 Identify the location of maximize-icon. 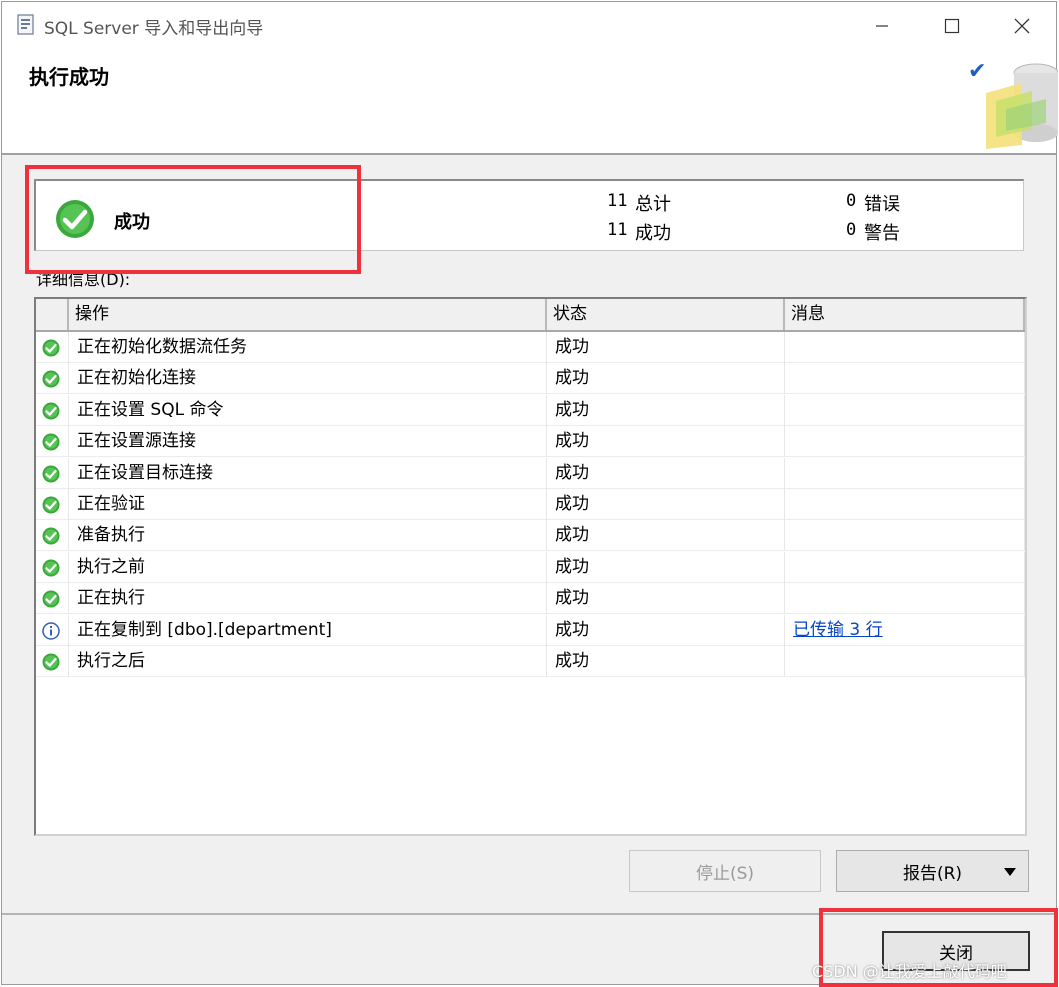
(952, 25).